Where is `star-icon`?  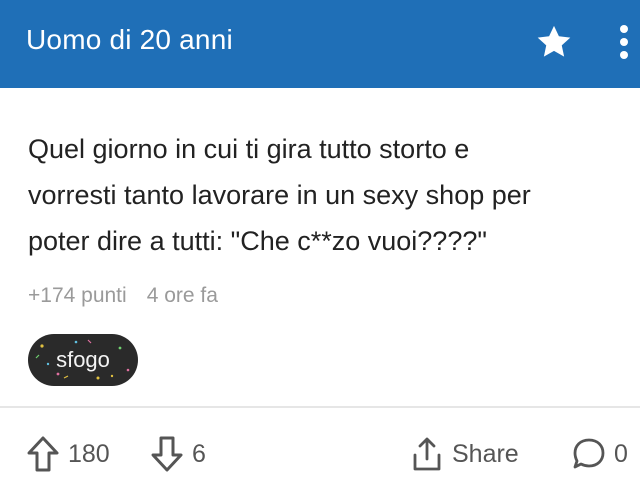
star-icon is located at coordinates (554, 41).